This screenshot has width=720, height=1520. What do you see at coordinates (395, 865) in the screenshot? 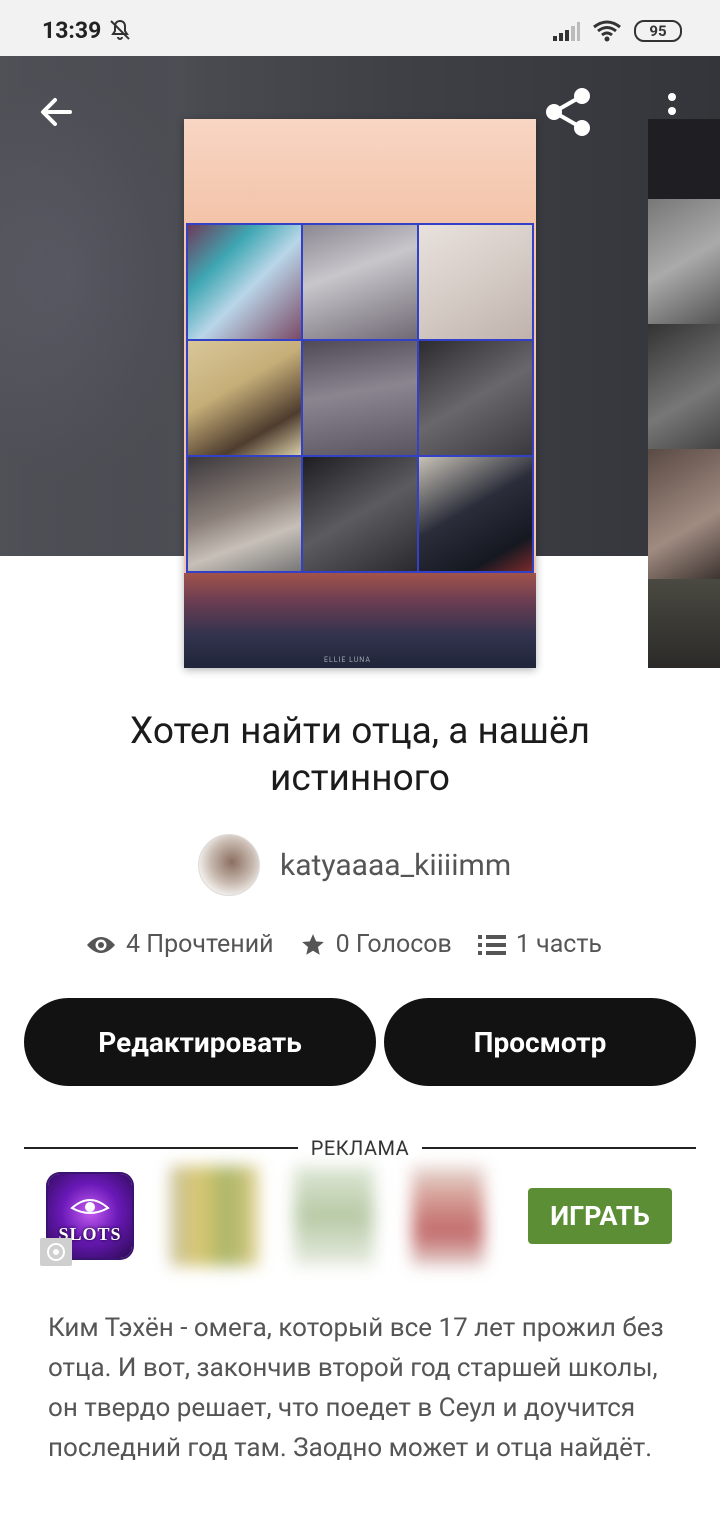
I see `author-name: katyaaaa_kiiiimm` at bounding box center [395, 865].